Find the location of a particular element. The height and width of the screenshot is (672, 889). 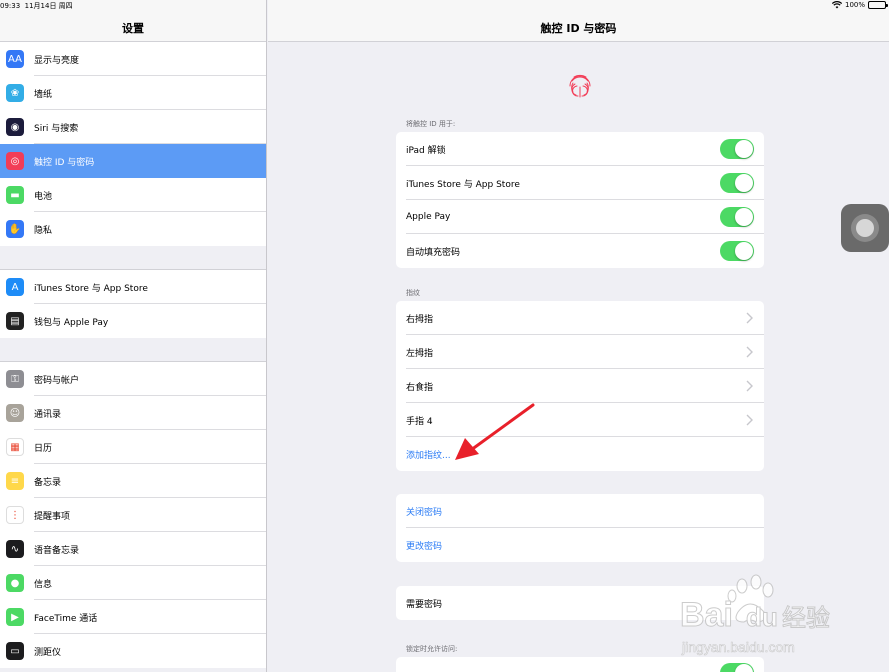

sidebar-item: ☺ 通讯录 is located at coordinates (133, 413).